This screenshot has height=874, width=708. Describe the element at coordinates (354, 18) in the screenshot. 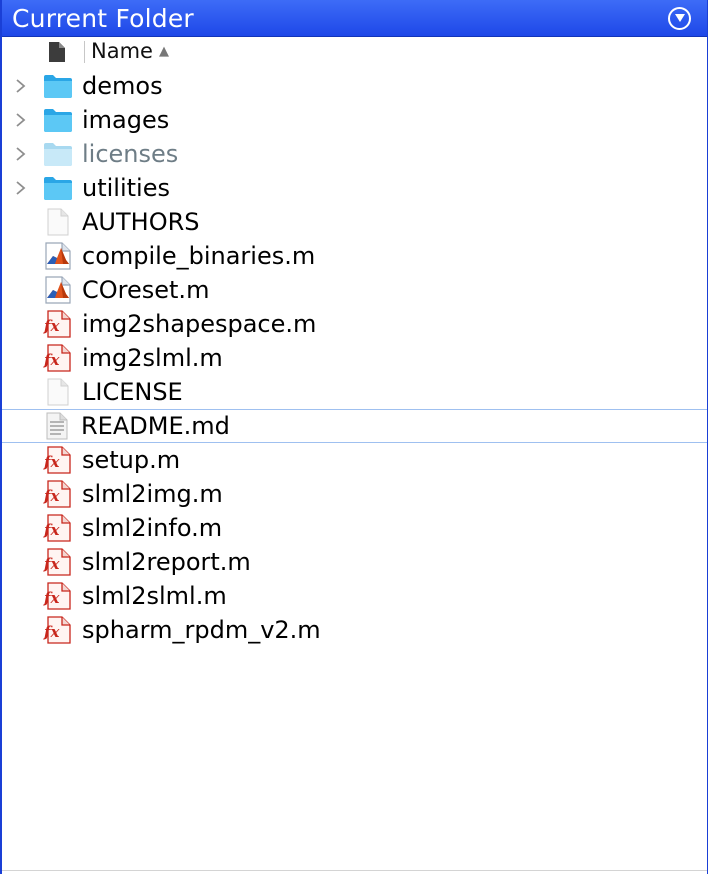

I see `panel-titlebar: Current Folder` at that location.